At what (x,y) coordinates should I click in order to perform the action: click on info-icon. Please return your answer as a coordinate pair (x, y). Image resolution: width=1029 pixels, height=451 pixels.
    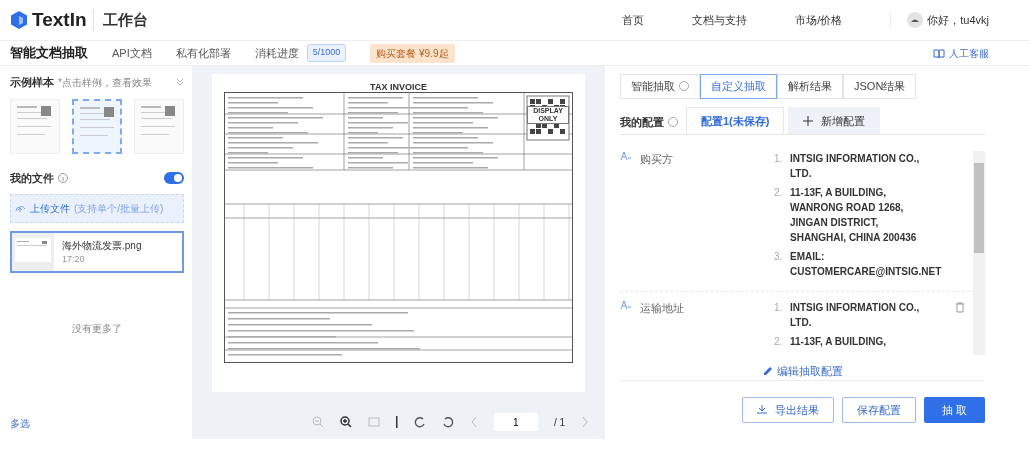
    Looking at the image, I should click on (63, 177).